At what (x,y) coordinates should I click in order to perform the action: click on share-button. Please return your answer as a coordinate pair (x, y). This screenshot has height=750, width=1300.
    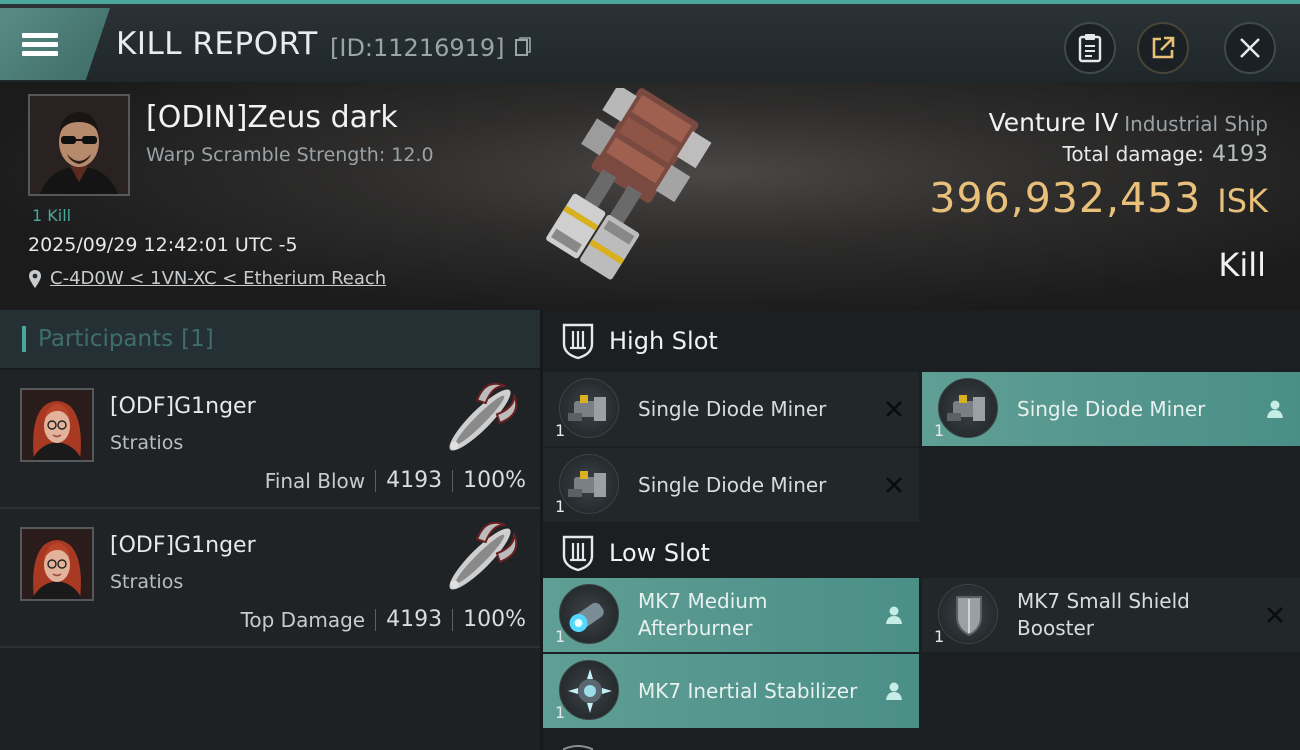
    Looking at the image, I should click on (1163, 48).